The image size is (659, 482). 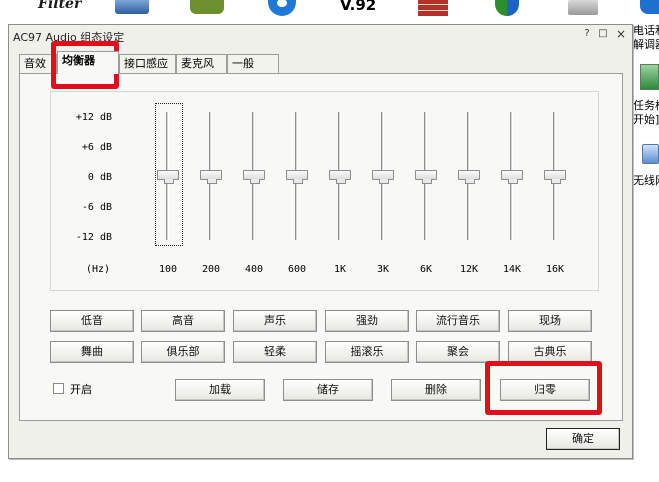 What do you see at coordinates (507, 8) in the screenshot?
I see `security-shield-icon` at bounding box center [507, 8].